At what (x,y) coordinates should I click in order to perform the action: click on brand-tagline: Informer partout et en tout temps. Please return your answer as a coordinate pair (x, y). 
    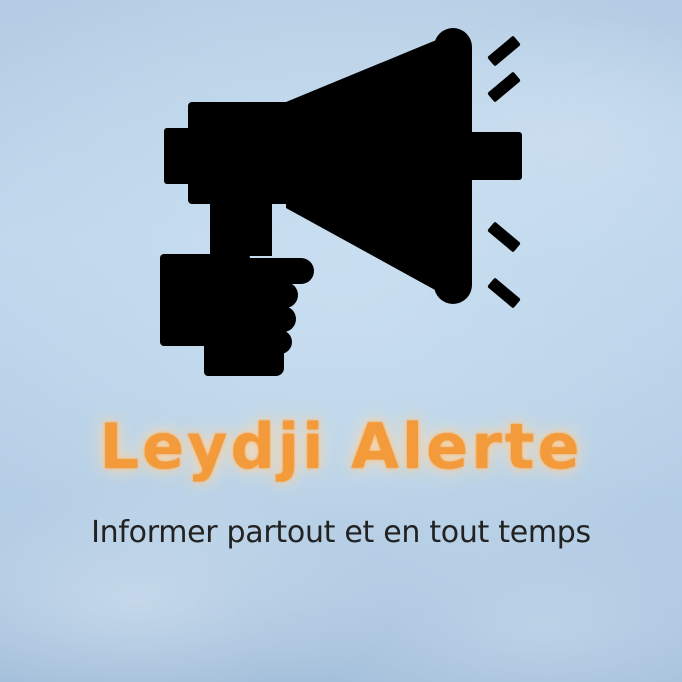
    Looking at the image, I should click on (341, 532).